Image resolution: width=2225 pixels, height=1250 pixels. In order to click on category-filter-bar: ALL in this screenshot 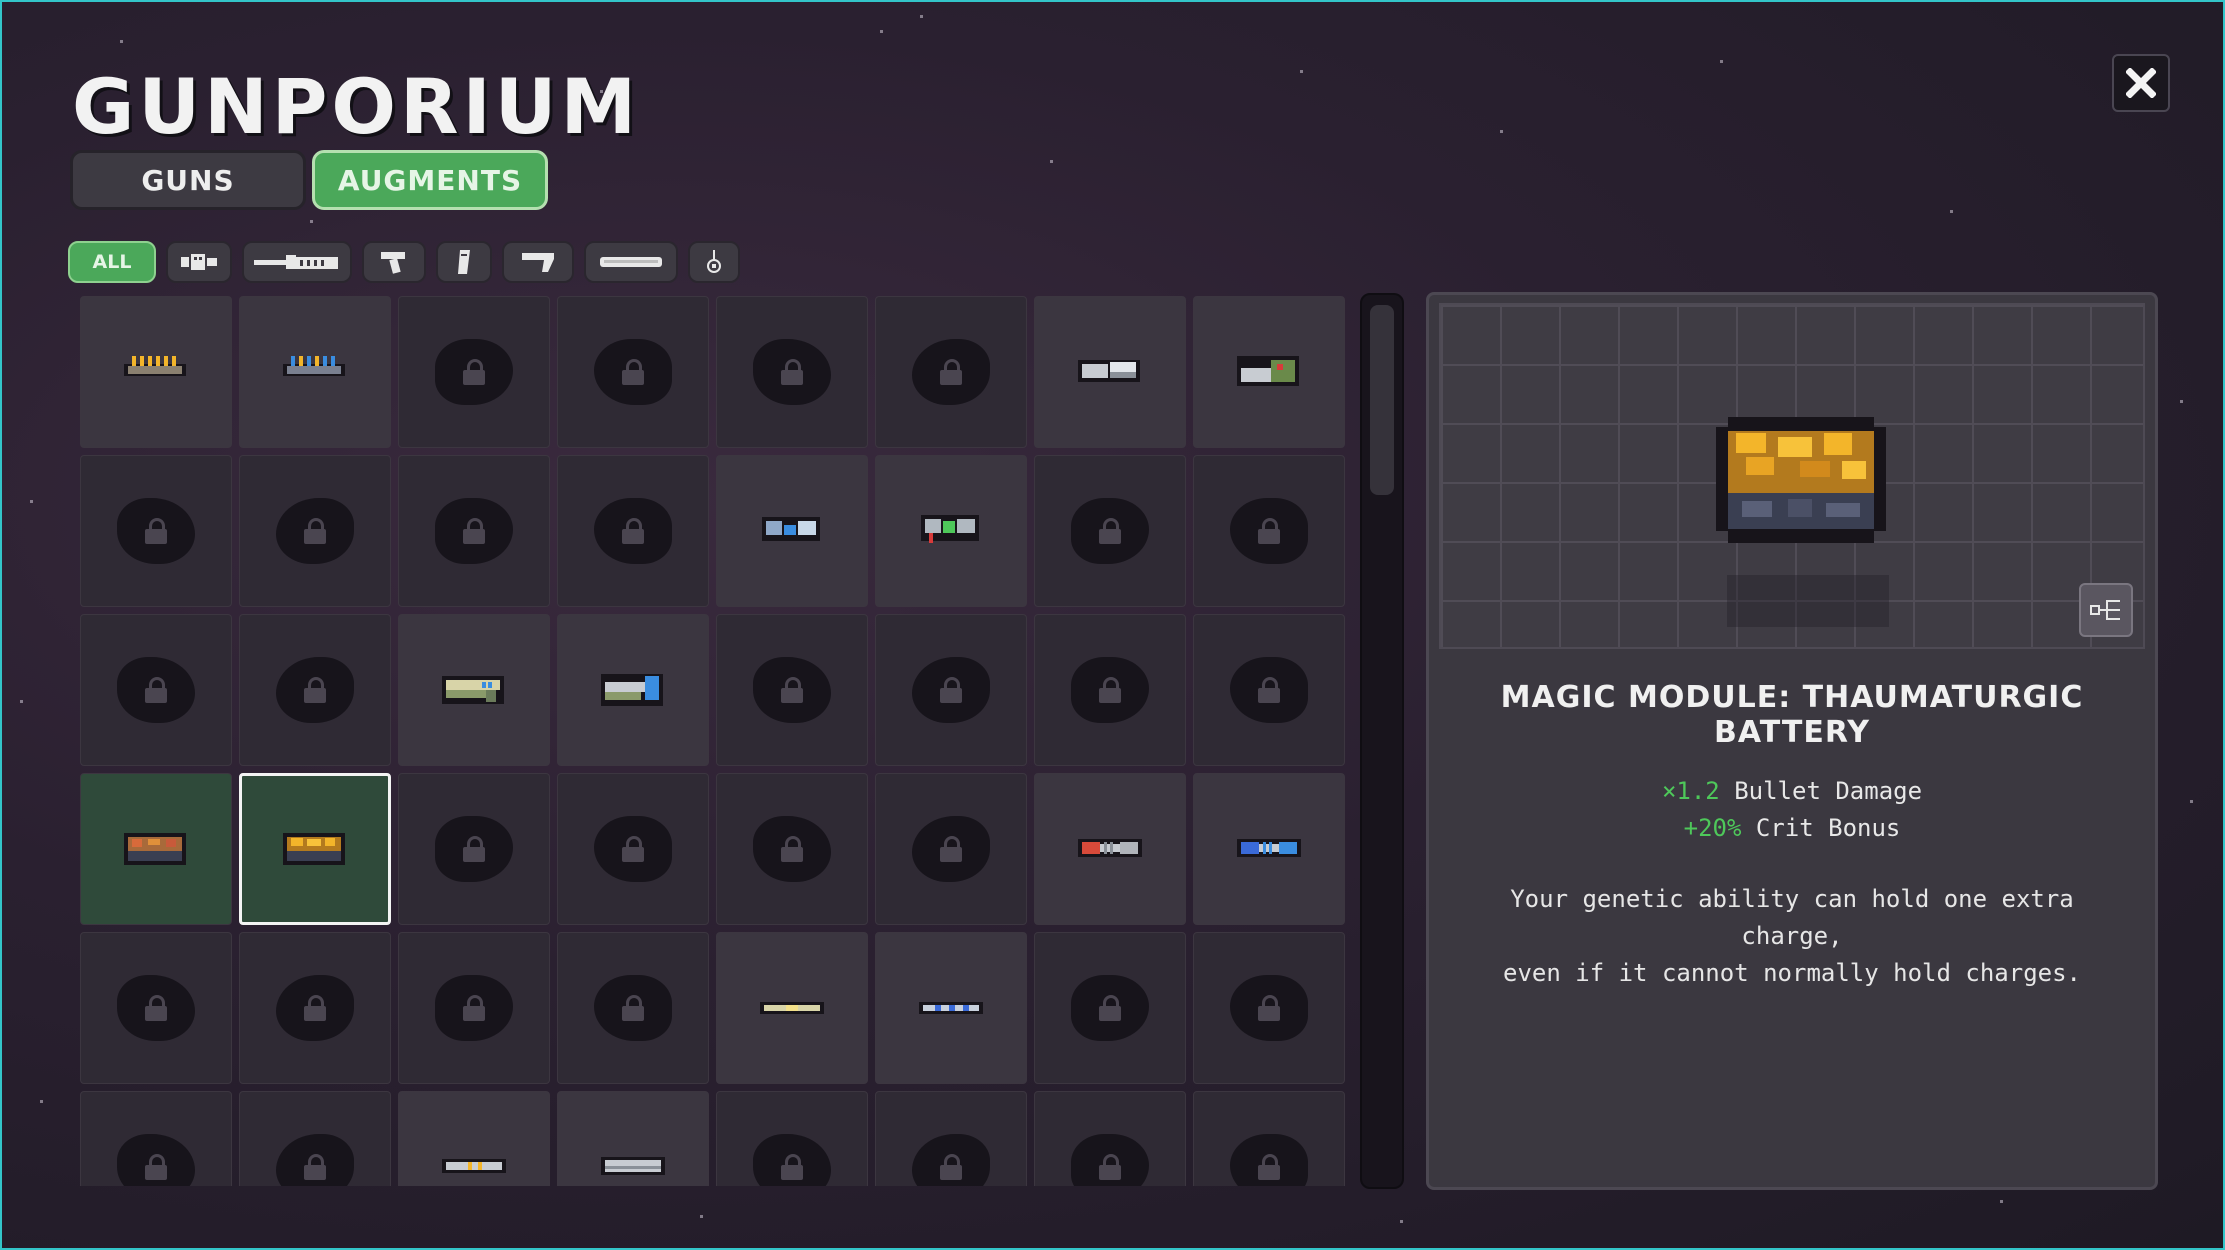, I will do `click(404, 262)`.